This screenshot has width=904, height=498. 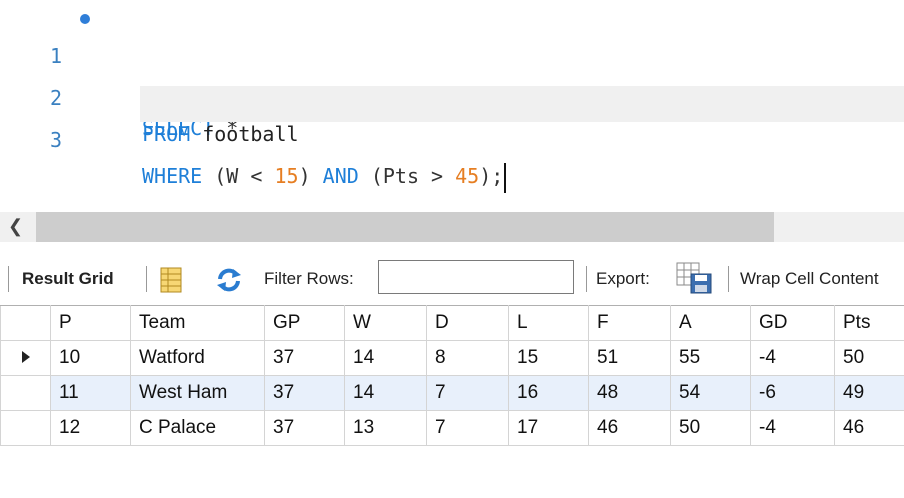 I want to click on column-header: A, so click(x=710, y=323).